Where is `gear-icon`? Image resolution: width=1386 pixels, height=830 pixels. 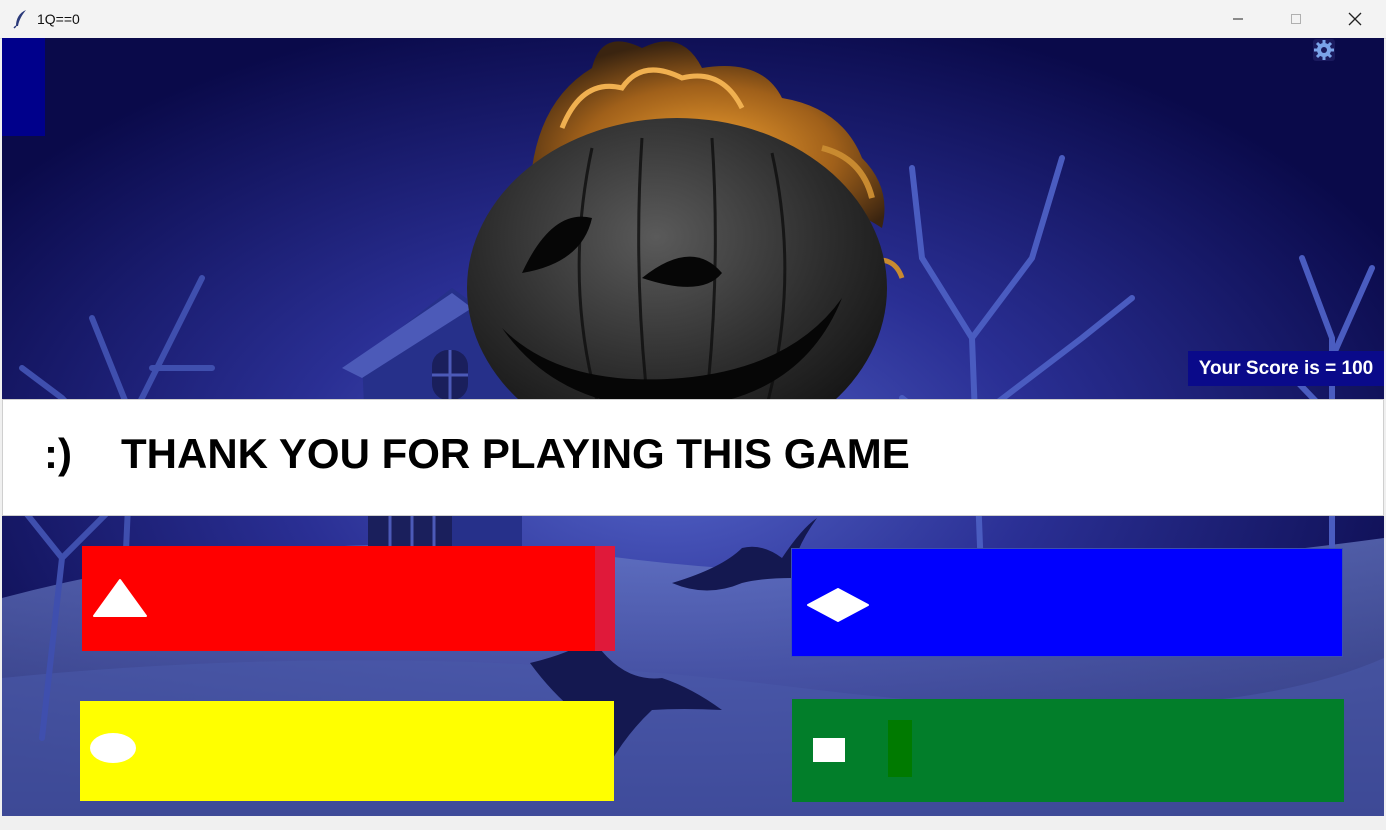
gear-icon is located at coordinates (1324, 50).